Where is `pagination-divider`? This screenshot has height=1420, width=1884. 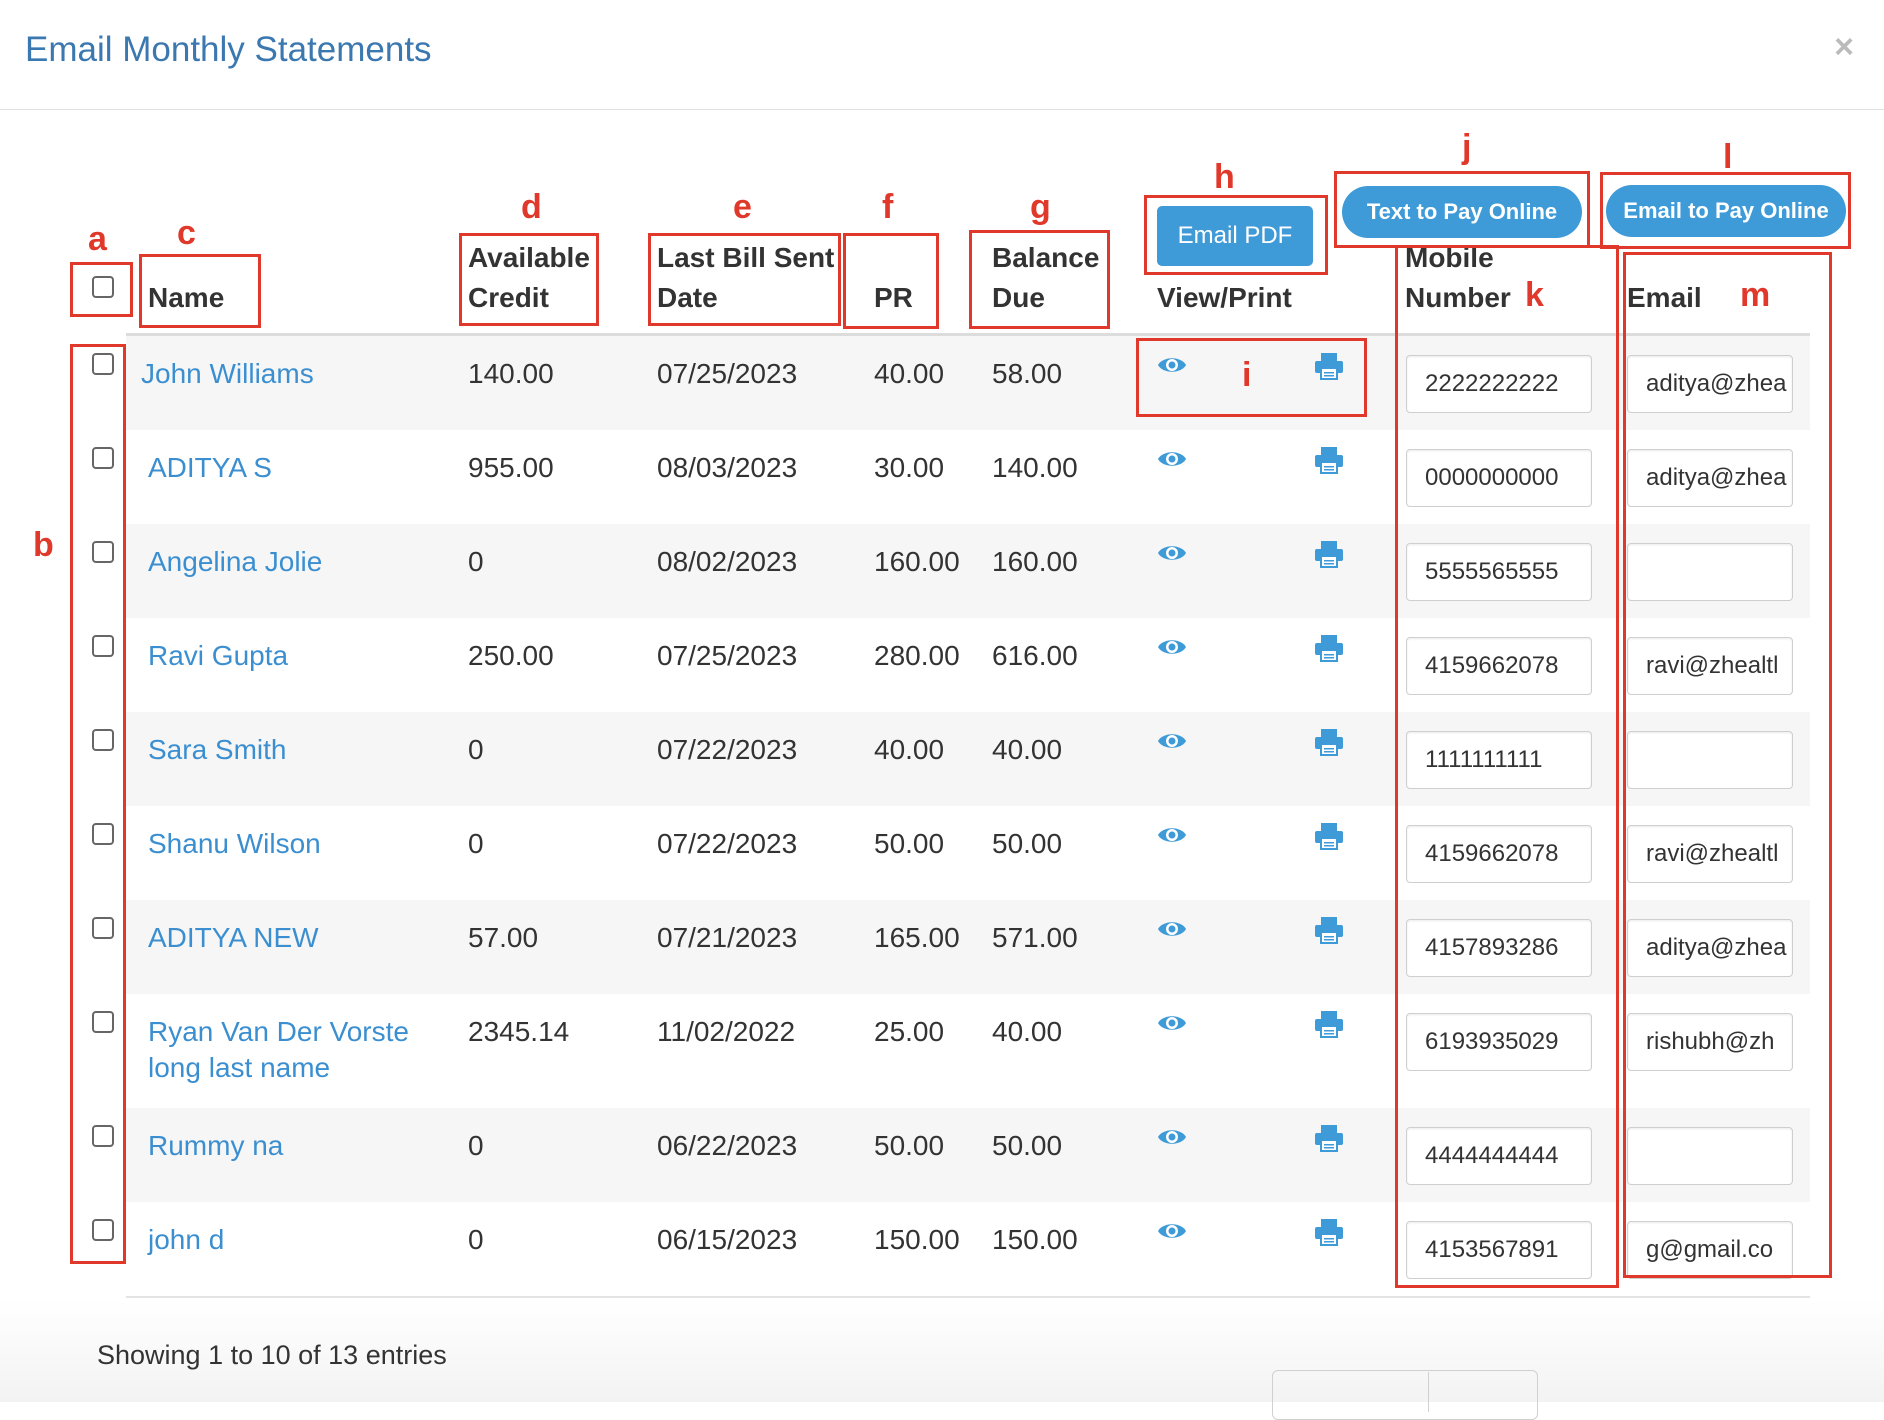
pagination-divider is located at coordinates (1428, 1392).